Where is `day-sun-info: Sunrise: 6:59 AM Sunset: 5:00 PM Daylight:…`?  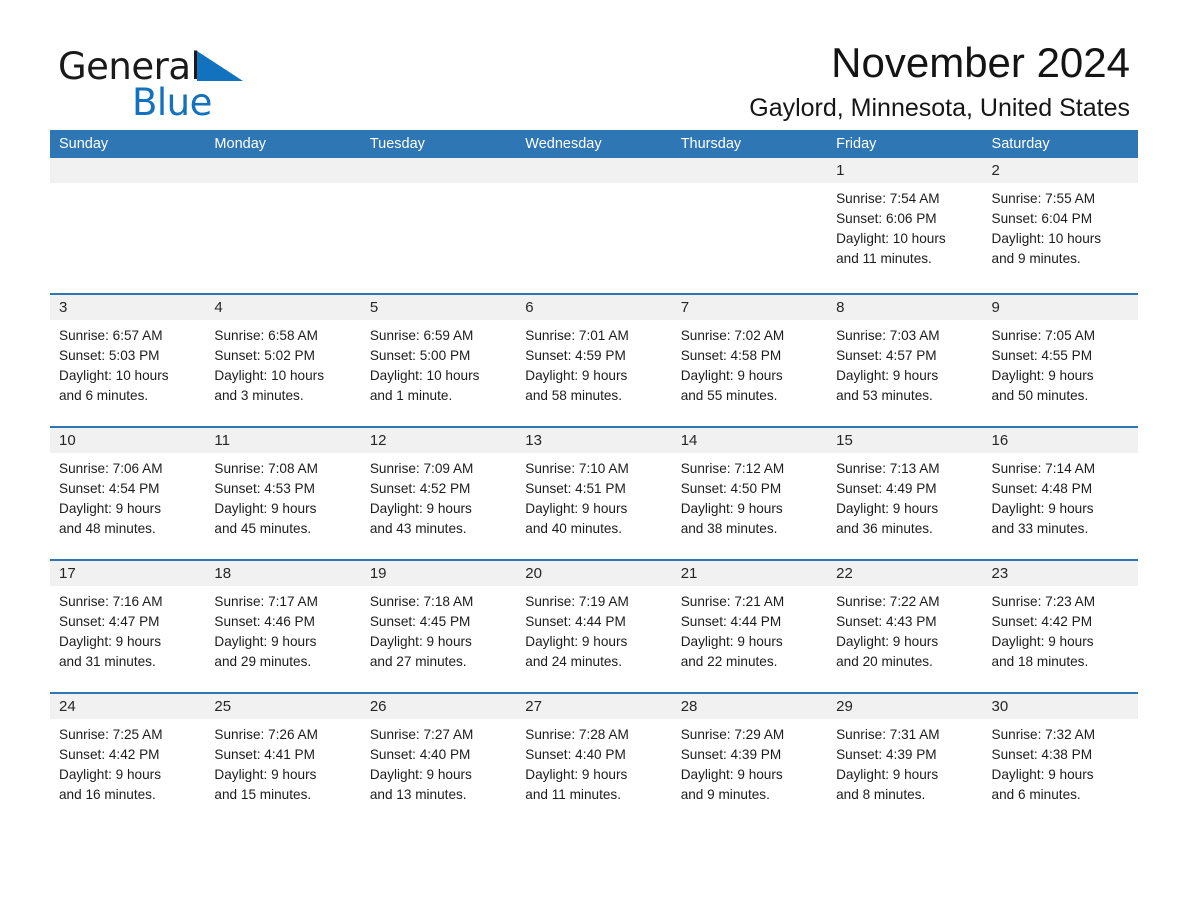
day-sun-info: Sunrise: 6:59 AM Sunset: 5:00 PM Daylight:… is located at coordinates (443, 363).